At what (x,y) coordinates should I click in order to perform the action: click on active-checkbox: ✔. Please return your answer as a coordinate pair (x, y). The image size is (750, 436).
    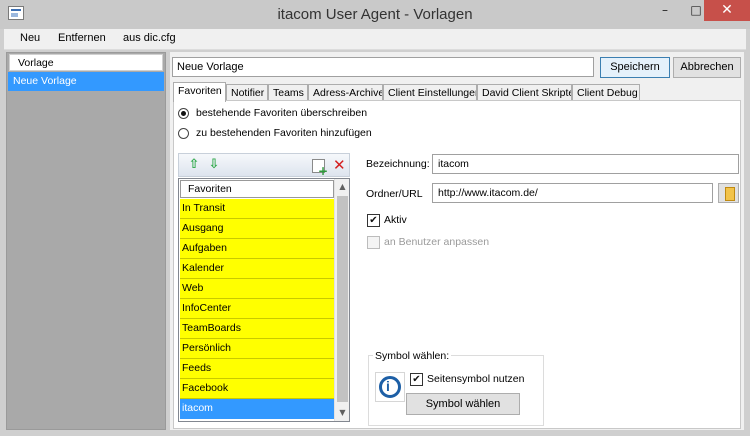
    Looking at the image, I should click on (373, 220).